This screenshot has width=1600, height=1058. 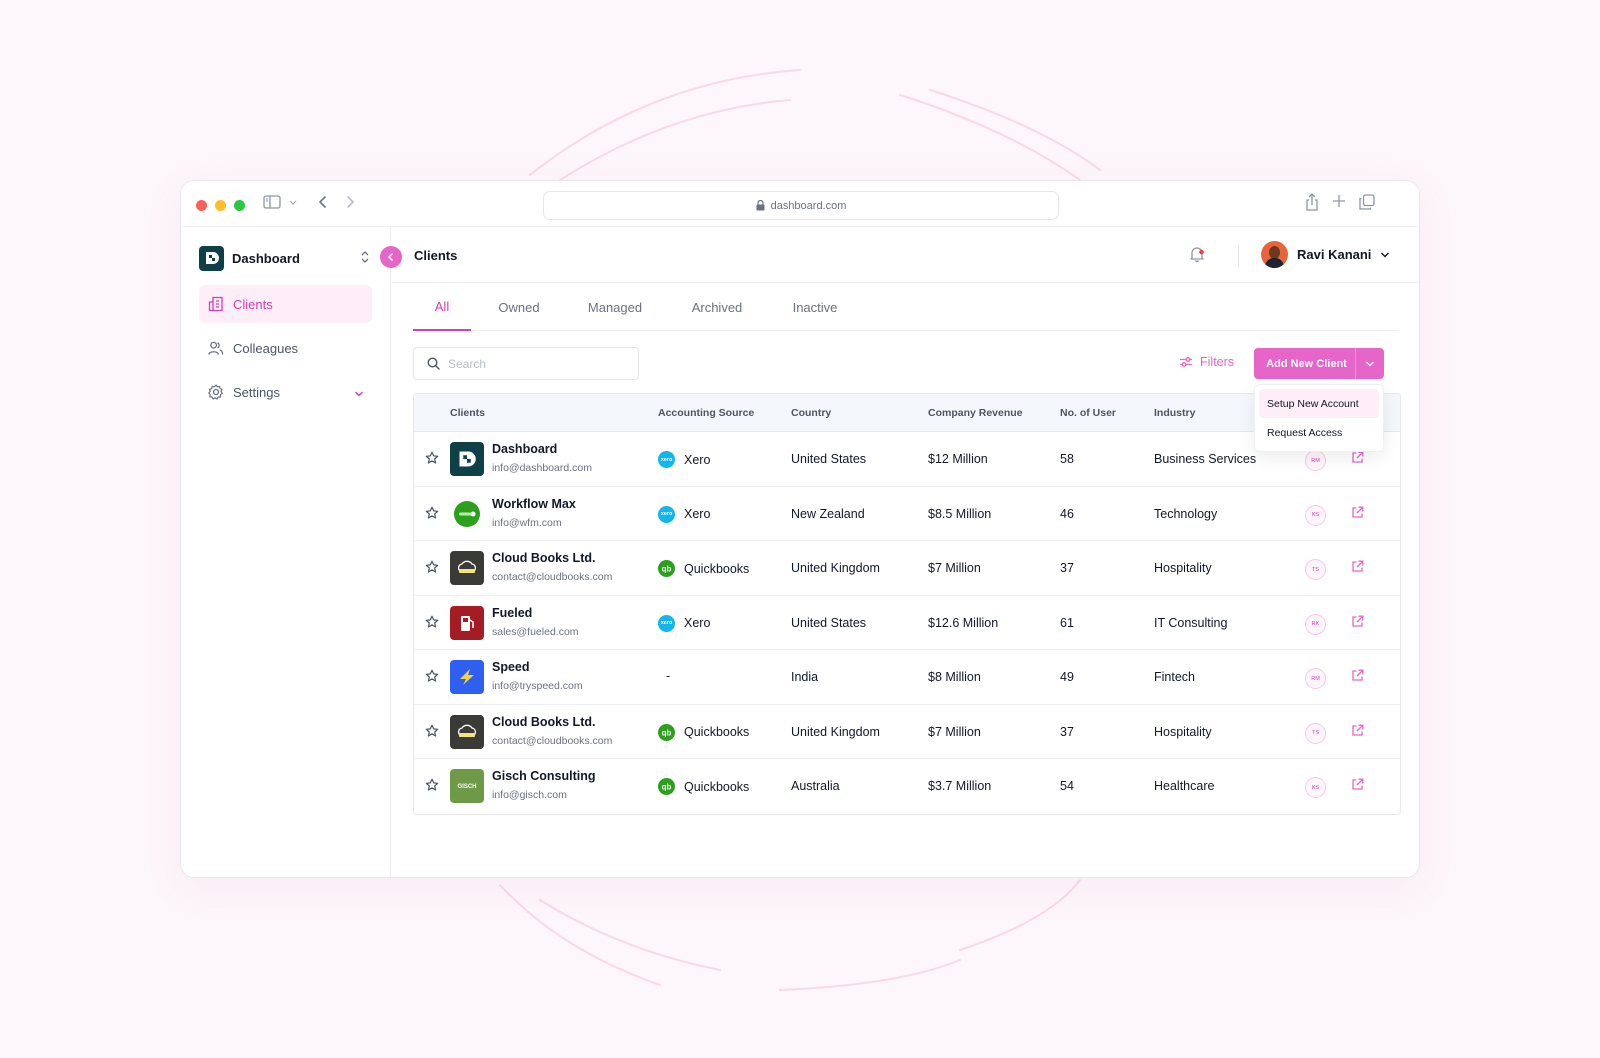 I want to click on sidebar-item-clients: Clients, so click(x=285, y=304).